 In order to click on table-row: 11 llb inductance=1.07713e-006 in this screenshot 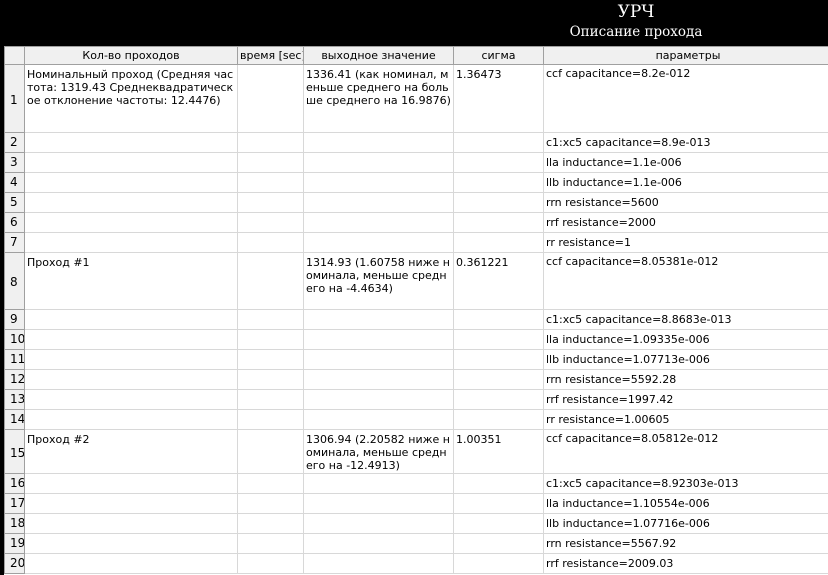, I will do `click(416, 359)`.